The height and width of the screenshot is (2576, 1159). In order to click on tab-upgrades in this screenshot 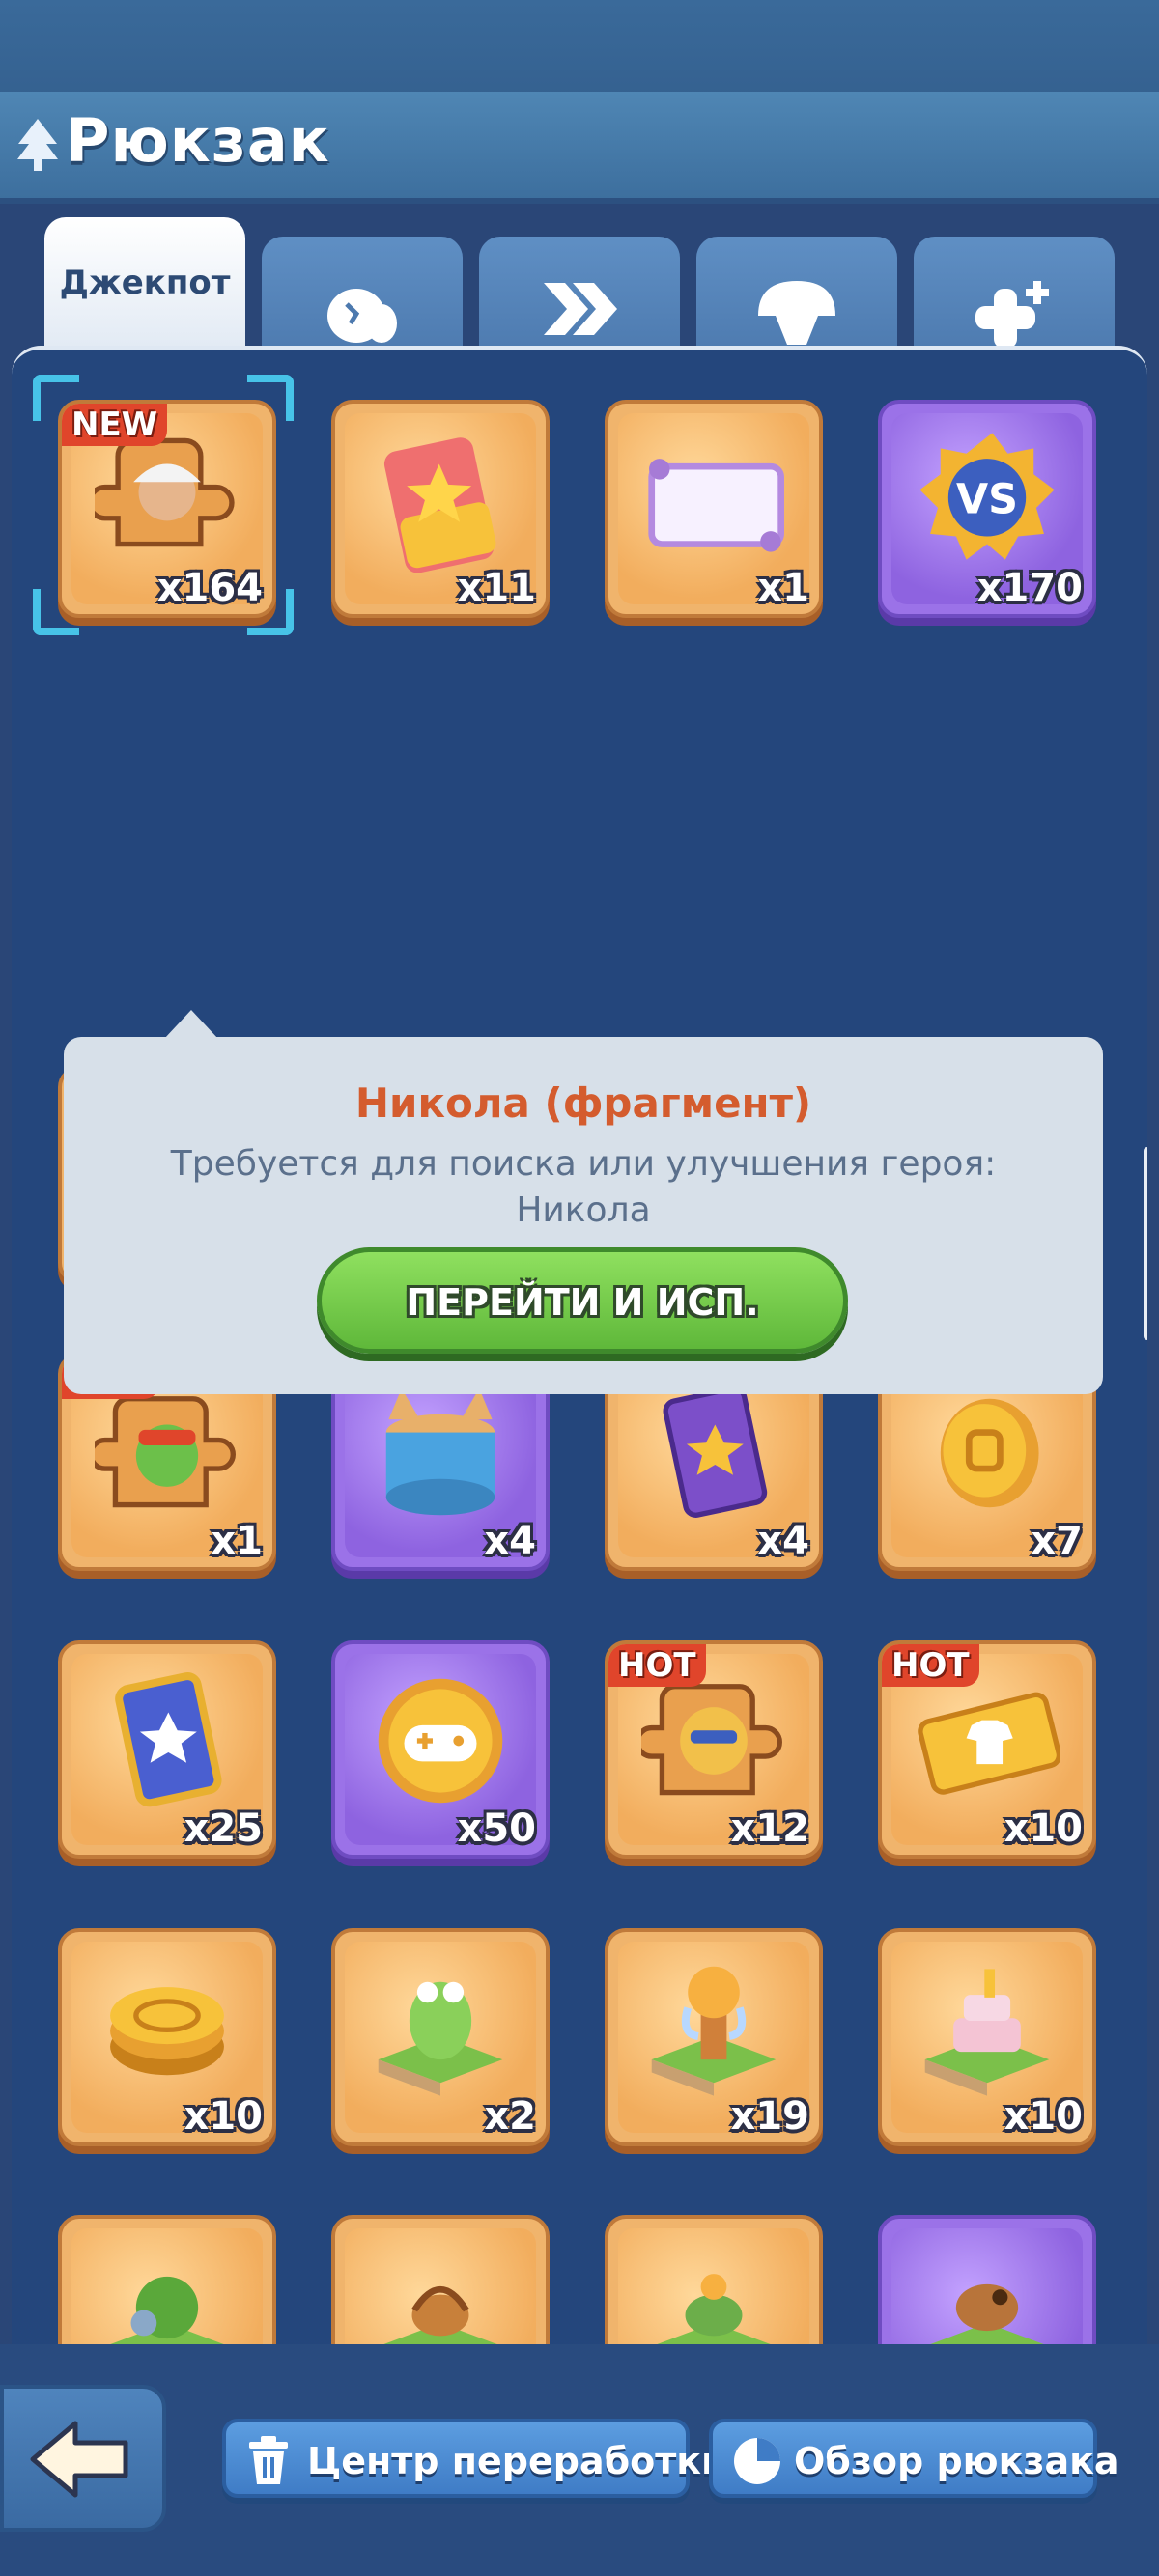, I will do `click(579, 300)`.